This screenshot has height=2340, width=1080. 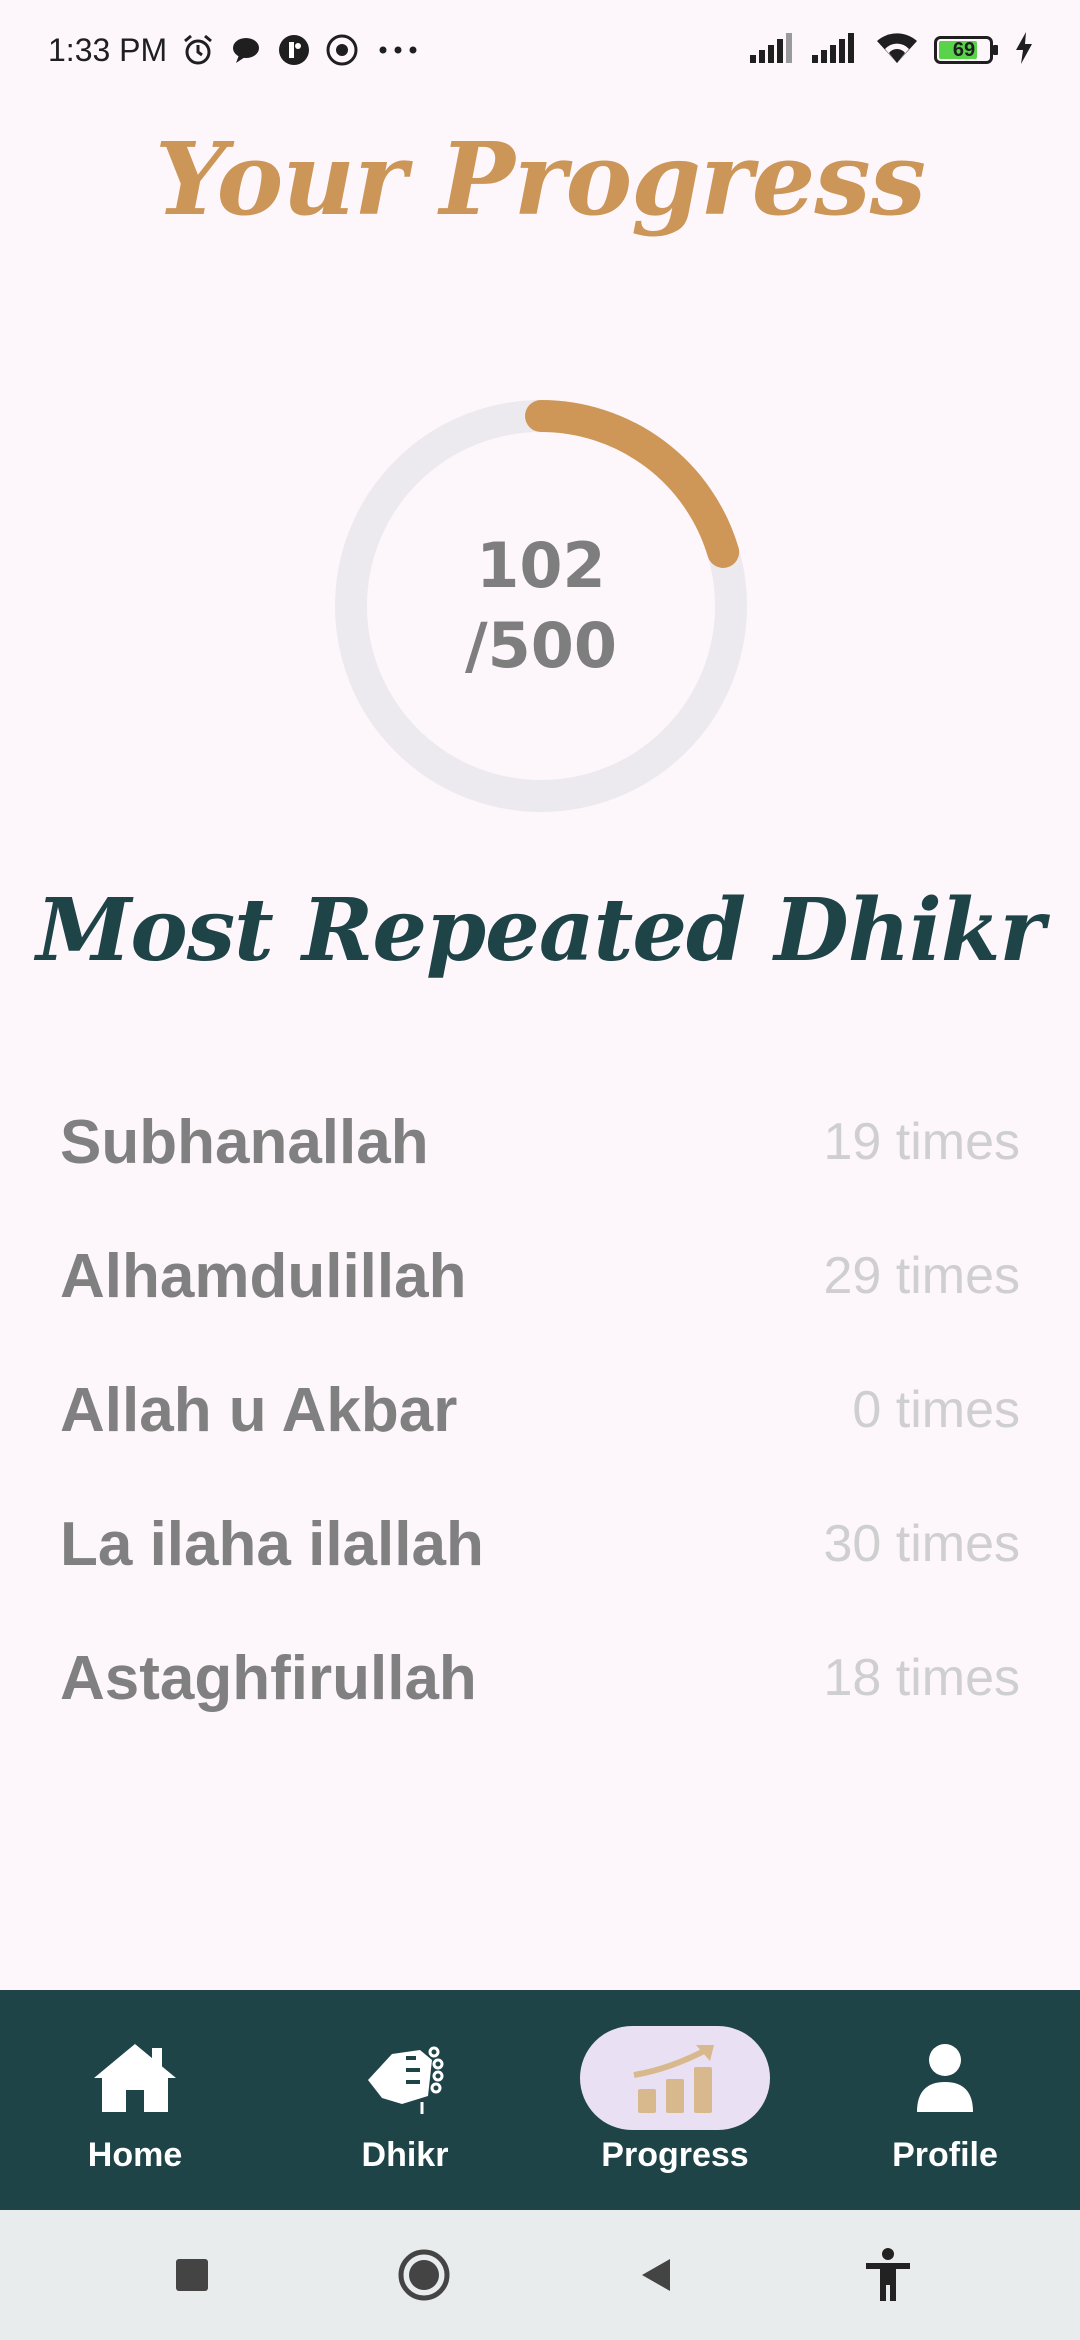 I want to click on progress-current: 102, so click(x=541, y=565).